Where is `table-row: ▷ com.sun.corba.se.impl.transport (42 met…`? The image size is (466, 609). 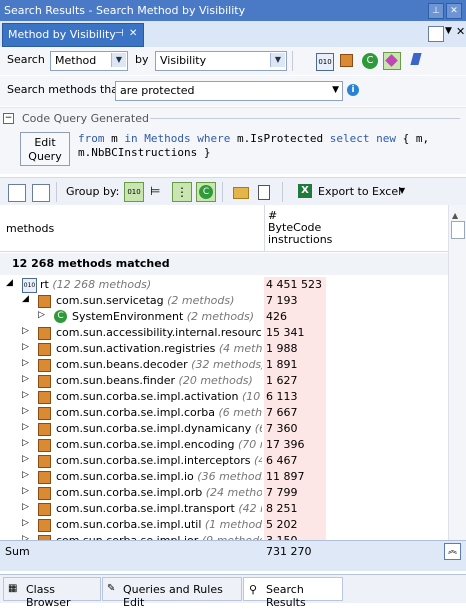
table-row: ▷ com.sun.corba.se.impl.transport (42 met… is located at coordinates (224, 509).